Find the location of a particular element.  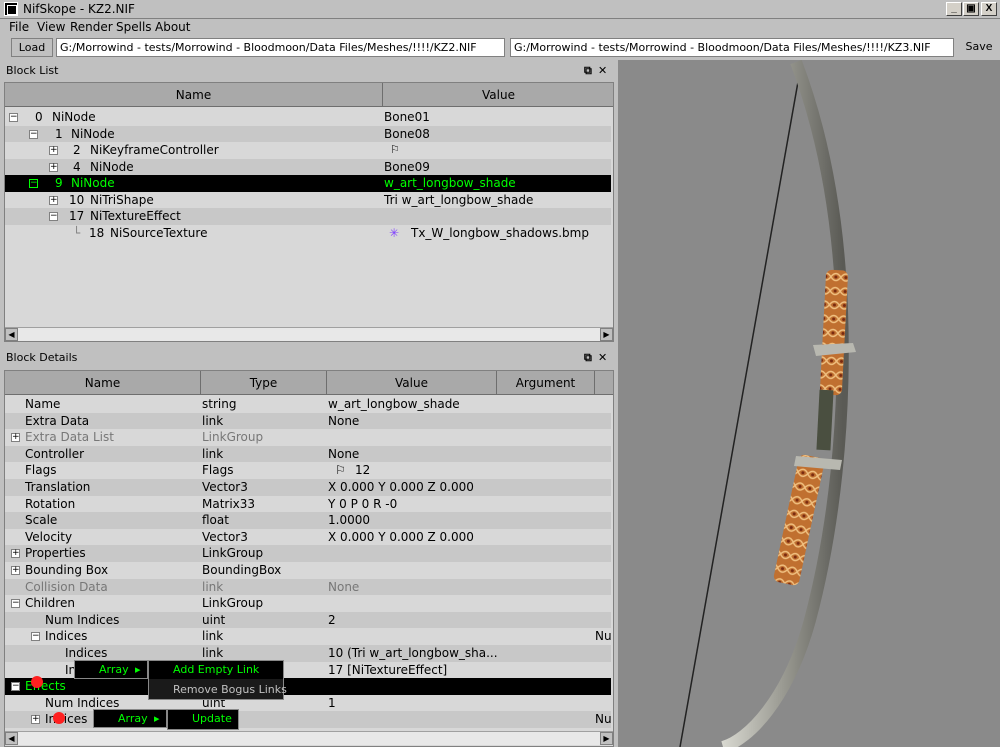

menu-view: View is located at coordinates (51, 27).